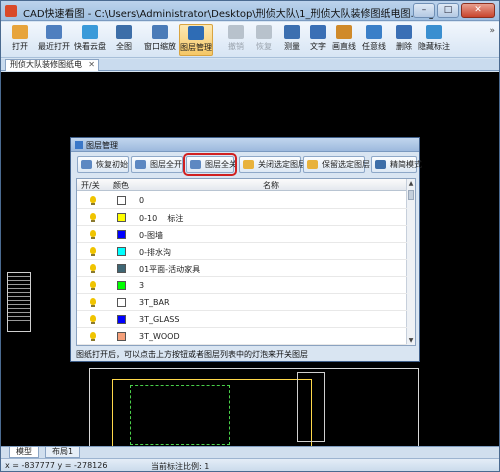  Describe the element at coordinates (311, 407) in the screenshot. I see `drawing-title-block` at that location.